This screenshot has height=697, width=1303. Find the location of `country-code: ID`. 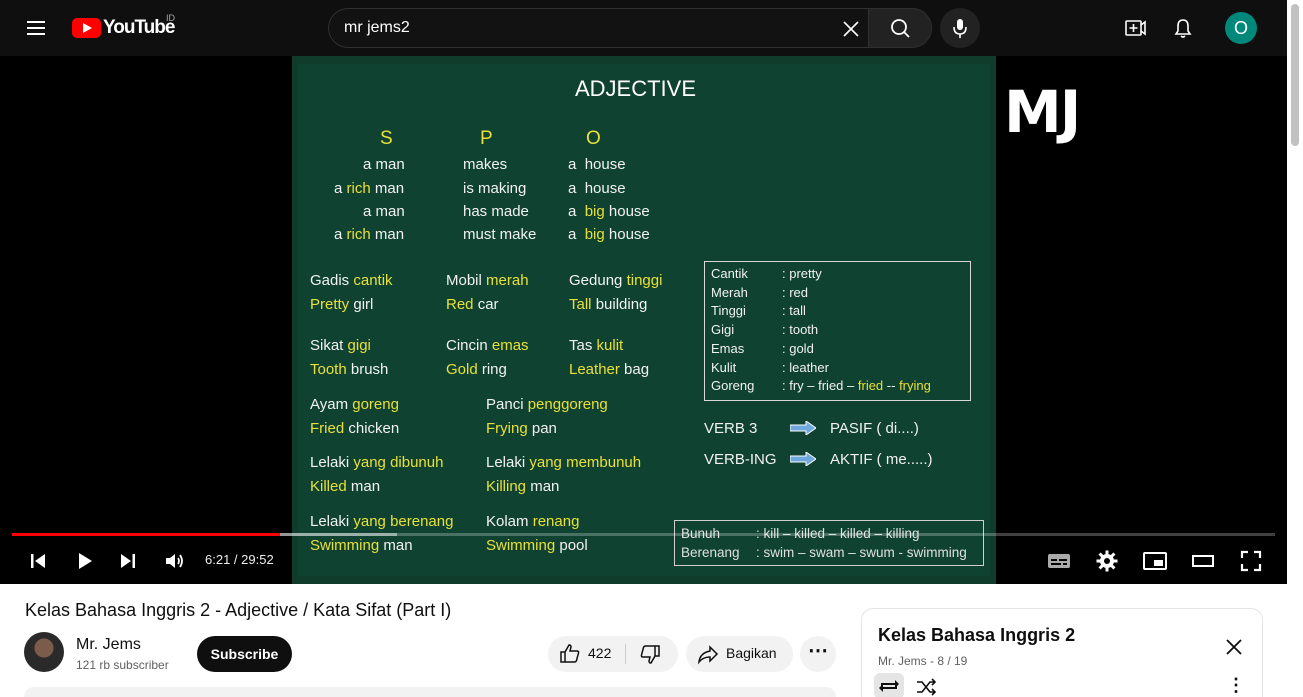

country-code: ID is located at coordinates (170, 18).